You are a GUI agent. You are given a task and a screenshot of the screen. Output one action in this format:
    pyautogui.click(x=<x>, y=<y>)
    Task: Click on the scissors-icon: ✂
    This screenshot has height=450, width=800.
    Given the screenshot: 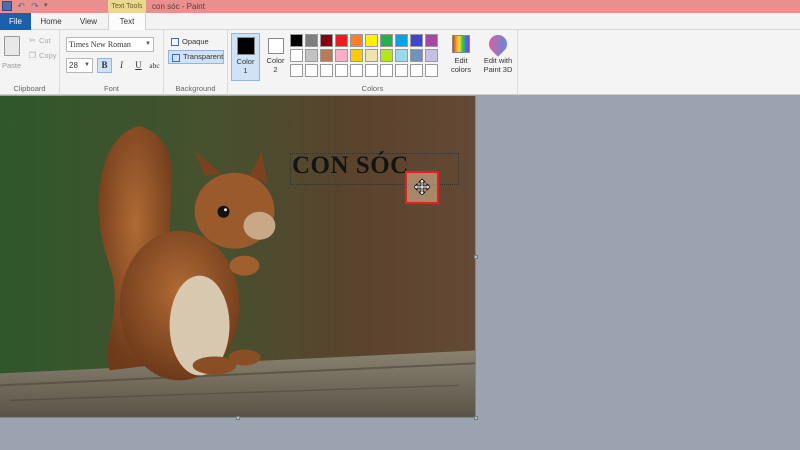 What is the action you would take?
    pyautogui.click(x=32, y=40)
    